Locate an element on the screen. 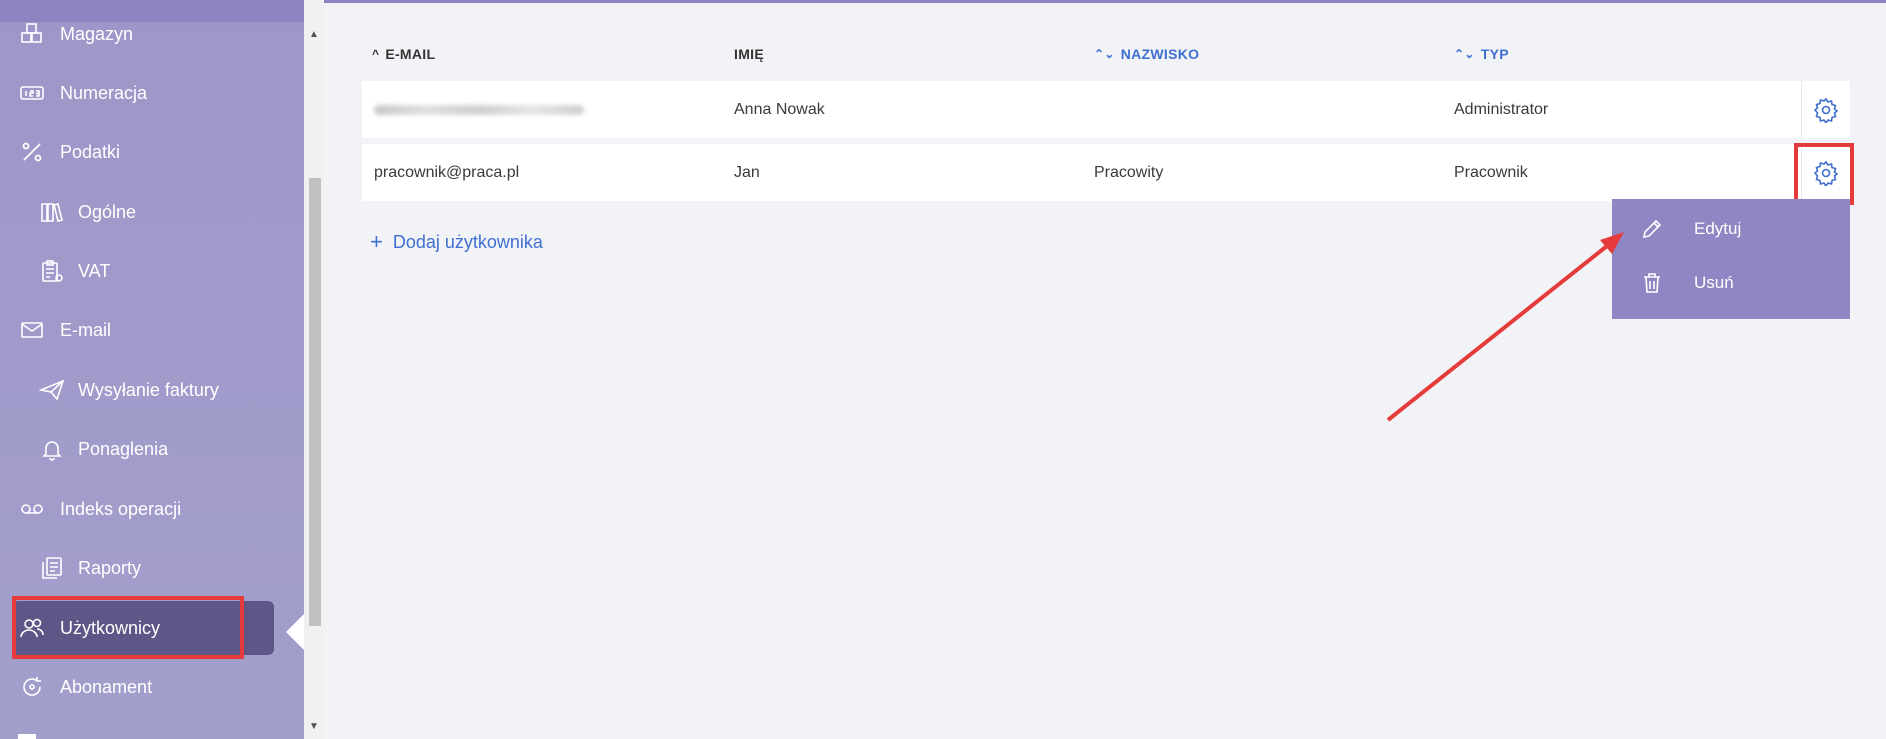  trash-icon is located at coordinates (1652, 283).